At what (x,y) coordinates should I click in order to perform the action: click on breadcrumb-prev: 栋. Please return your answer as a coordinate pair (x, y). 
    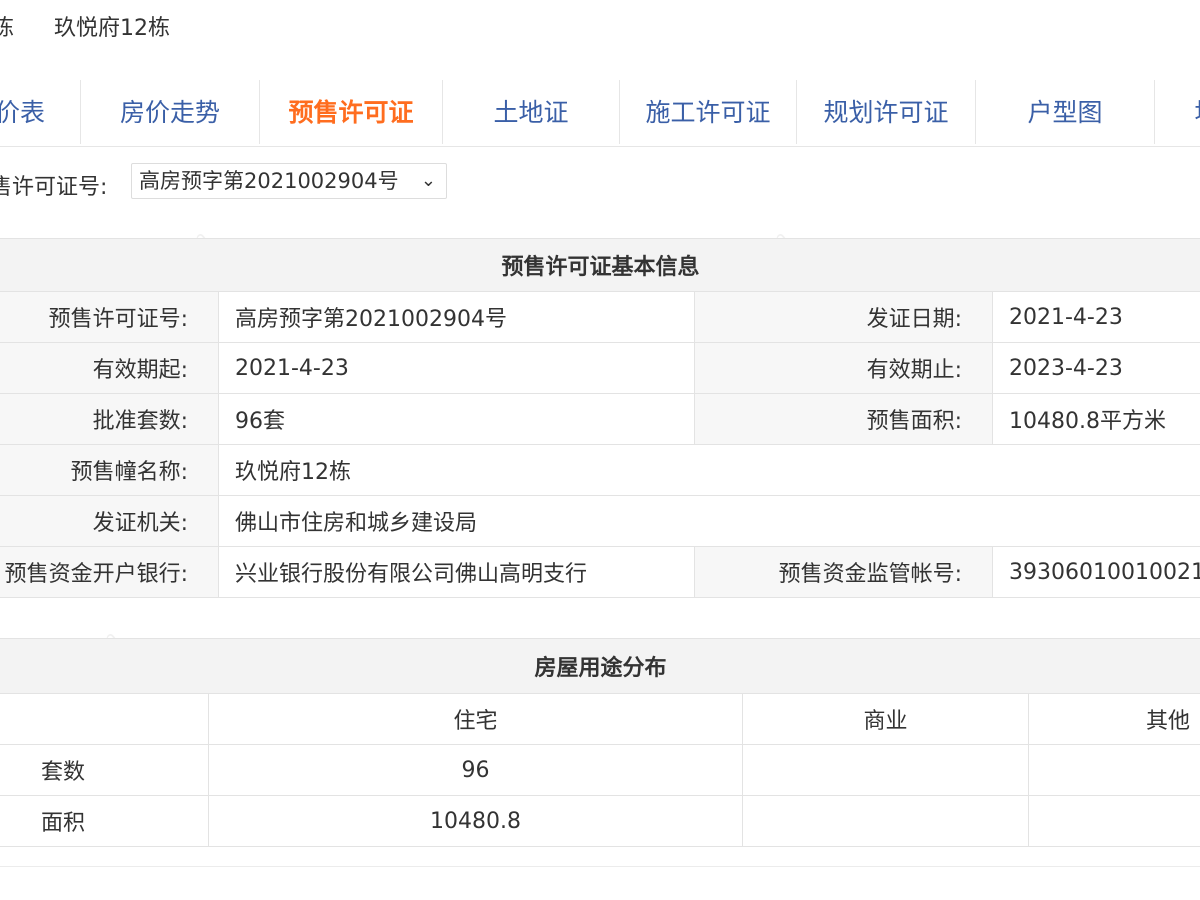
    Looking at the image, I should click on (7, 29).